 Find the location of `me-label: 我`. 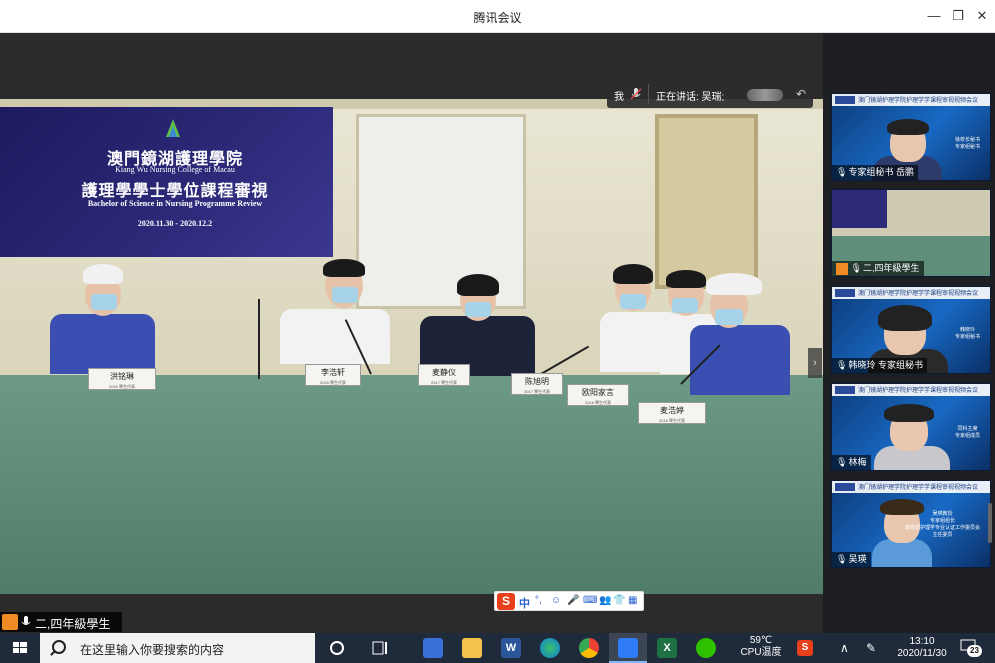

me-label: 我 is located at coordinates (619, 97).